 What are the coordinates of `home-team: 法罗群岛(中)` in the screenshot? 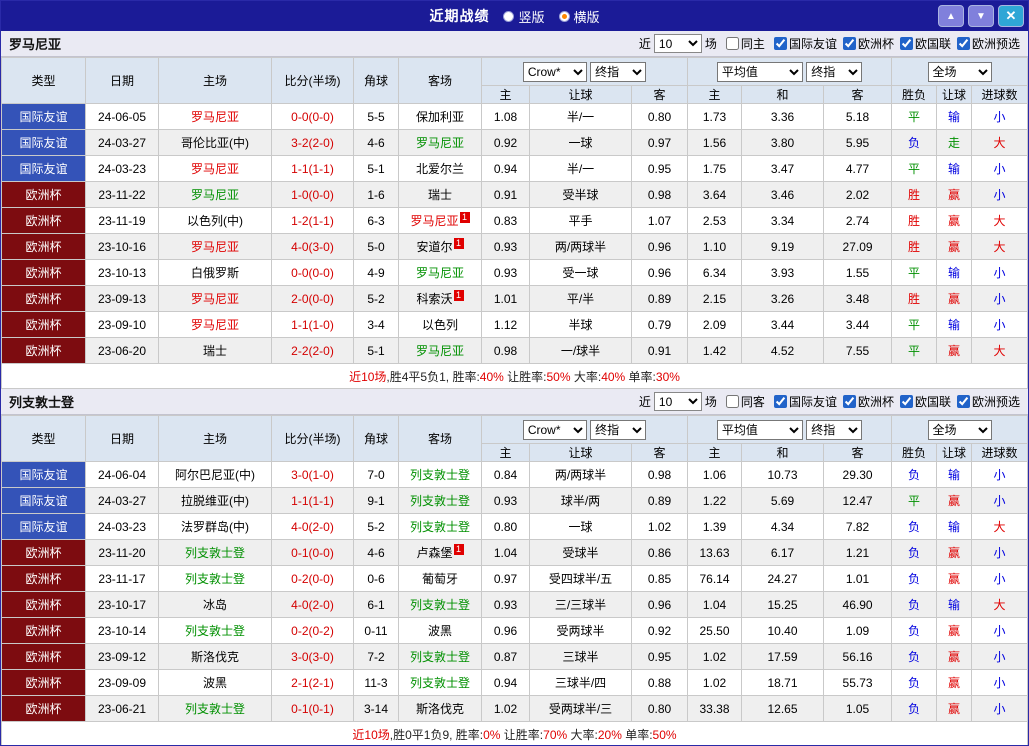 It's located at (215, 526).